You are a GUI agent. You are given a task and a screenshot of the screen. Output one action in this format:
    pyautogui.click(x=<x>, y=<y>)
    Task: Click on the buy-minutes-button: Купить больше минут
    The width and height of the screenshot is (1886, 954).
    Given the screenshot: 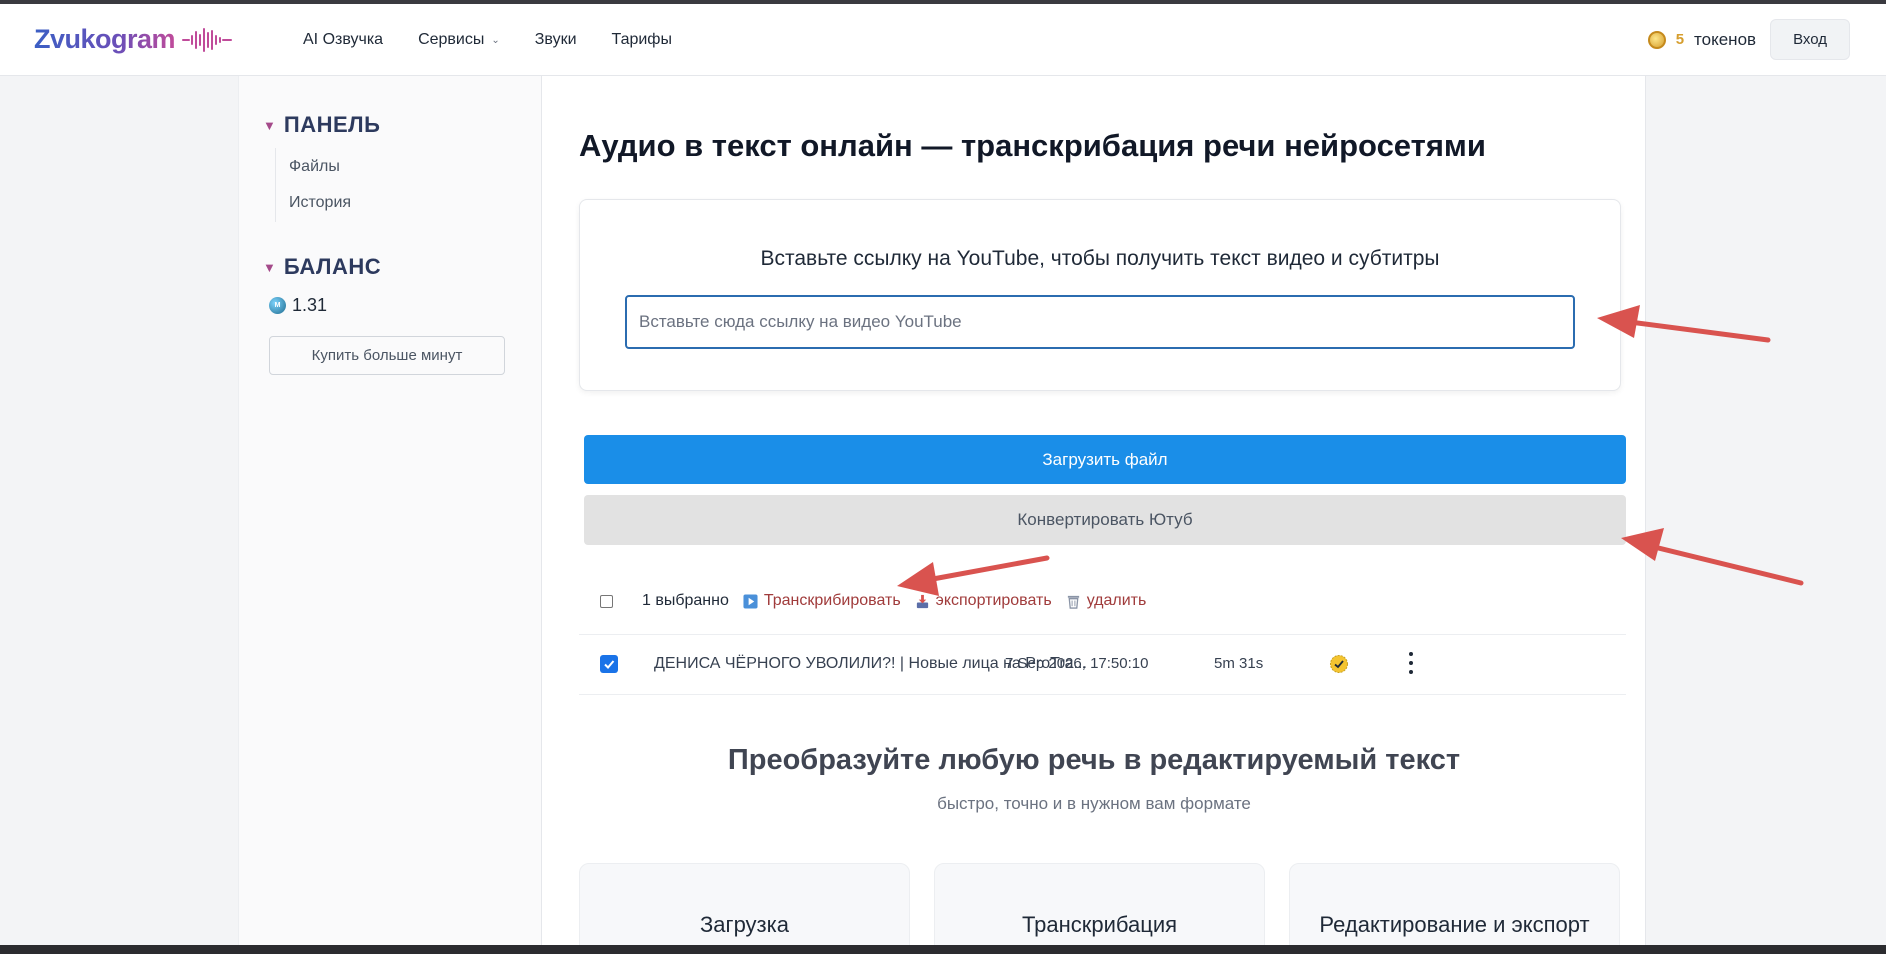 What is the action you would take?
    pyautogui.click(x=387, y=355)
    